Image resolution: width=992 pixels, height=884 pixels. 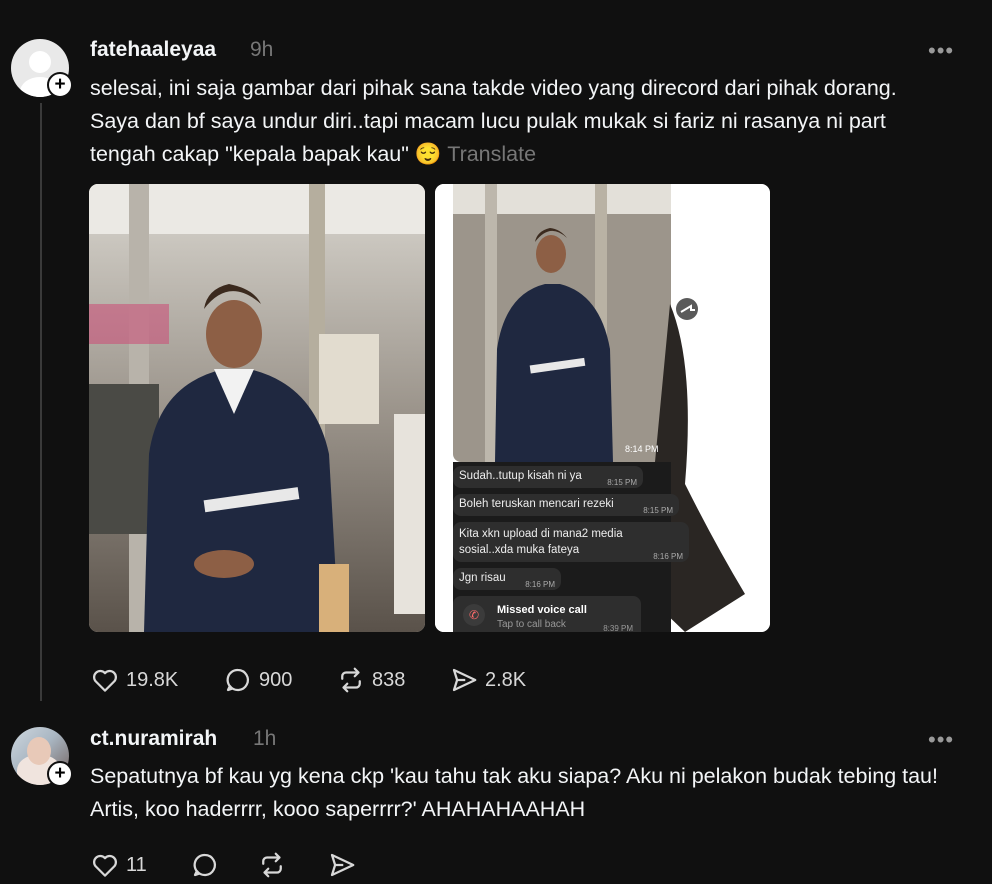 I want to click on chat-bubble: Boleh teruskan mencari rezeki 8:15 PM, so click(x=566, y=505).